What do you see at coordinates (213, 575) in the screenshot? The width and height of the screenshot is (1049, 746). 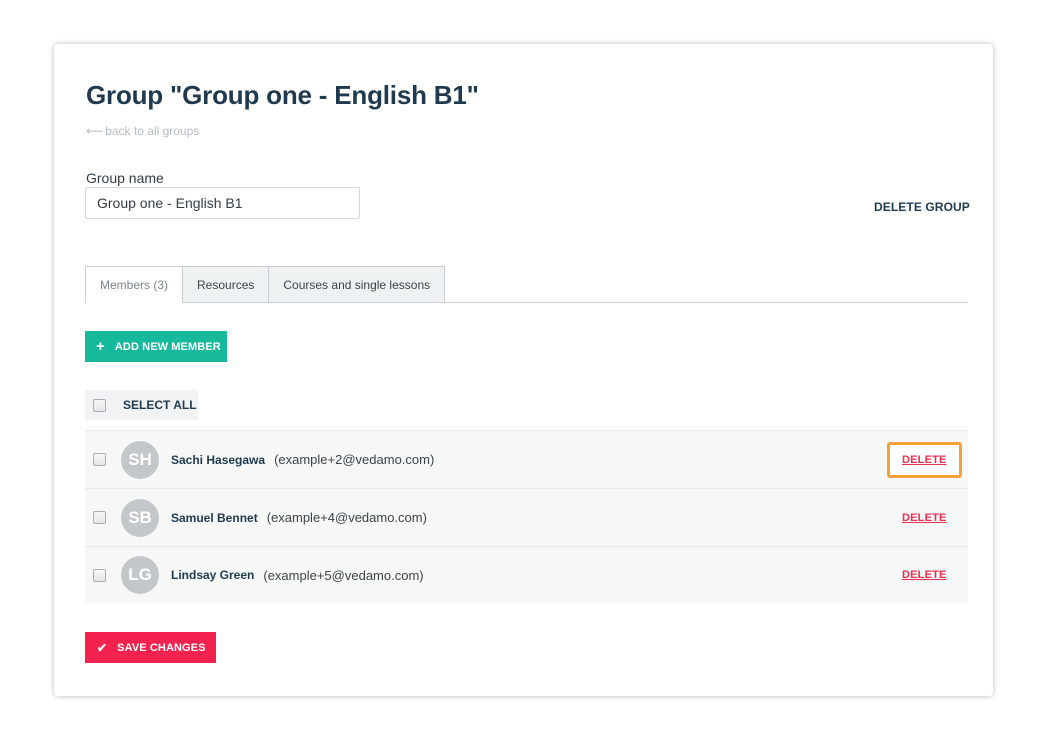 I see `member-name: Lindsay Green` at bounding box center [213, 575].